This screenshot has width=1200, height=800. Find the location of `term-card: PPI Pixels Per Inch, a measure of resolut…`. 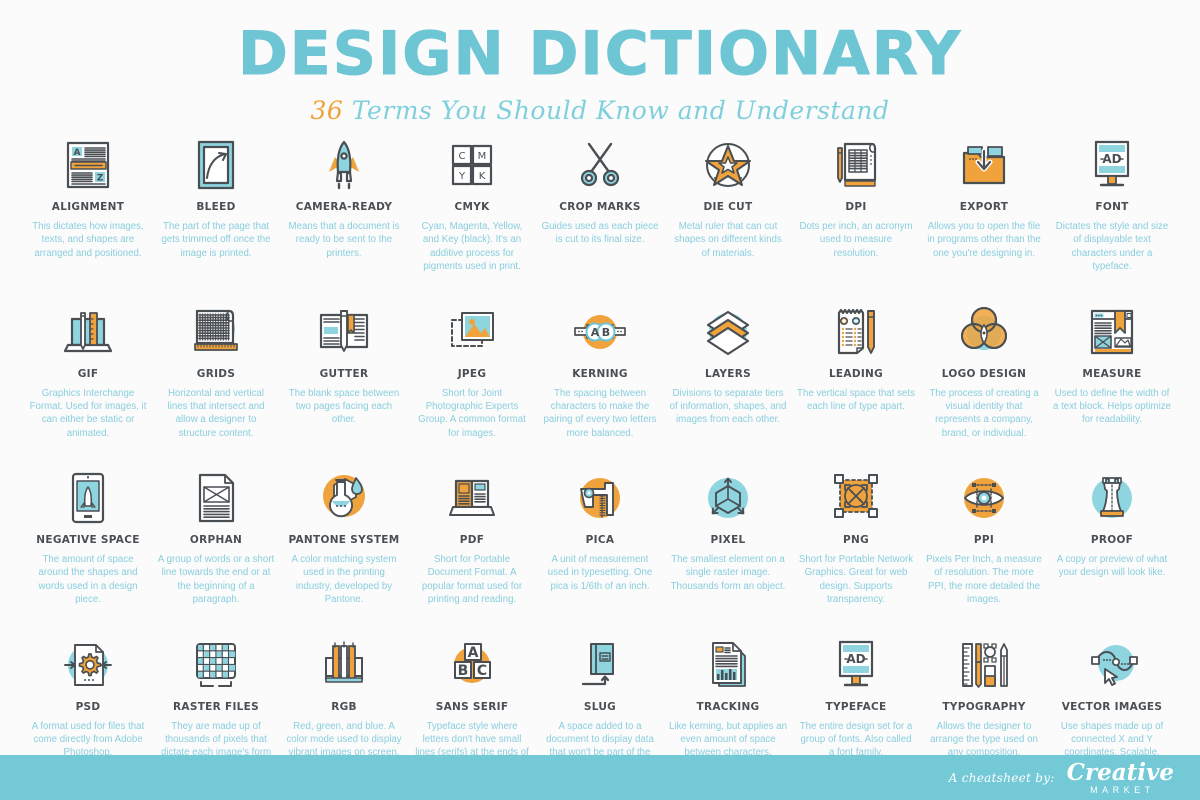

term-card: PPI Pixels Per Inch, a measure of resolut… is located at coordinates (984, 550).